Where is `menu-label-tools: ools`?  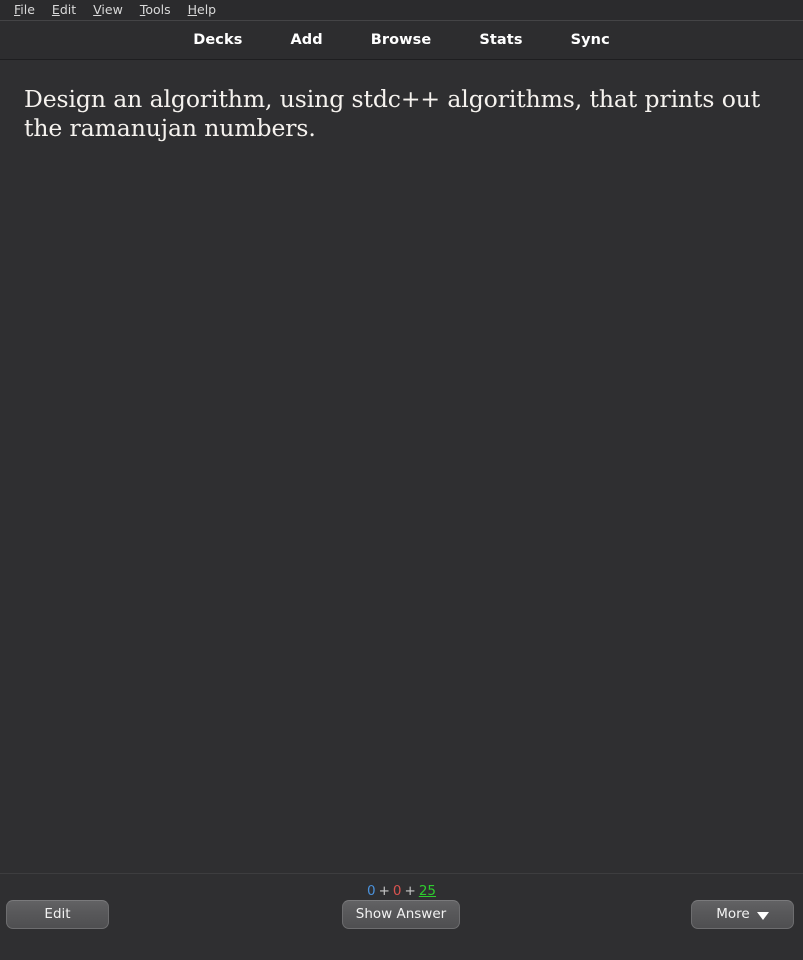 menu-label-tools: ools is located at coordinates (158, 9).